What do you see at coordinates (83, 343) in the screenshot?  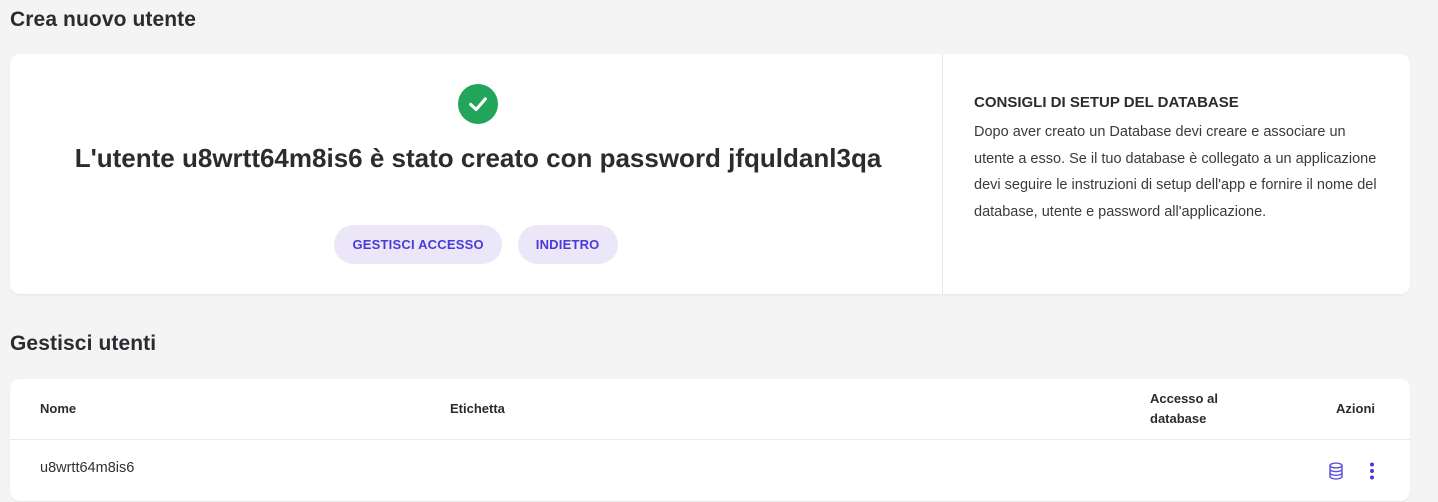 I see `manage-users-title: Gestisci utenti` at bounding box center [83, 343].